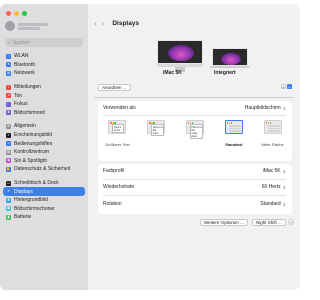 This screenshot has width=320, height=300. I want to click on forward-button: ›, so click(103, 23).